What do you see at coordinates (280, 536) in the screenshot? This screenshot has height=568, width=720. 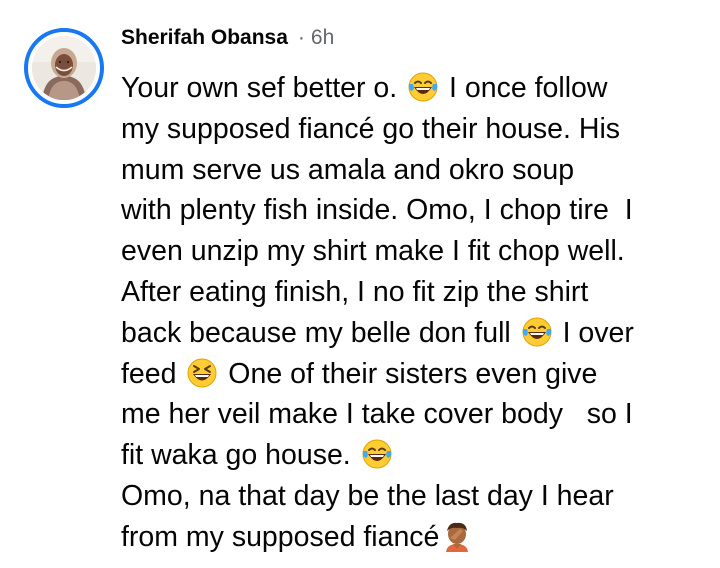 I see `comment-line-text: from my supposed fiancé` at bounding box center [280, 536].